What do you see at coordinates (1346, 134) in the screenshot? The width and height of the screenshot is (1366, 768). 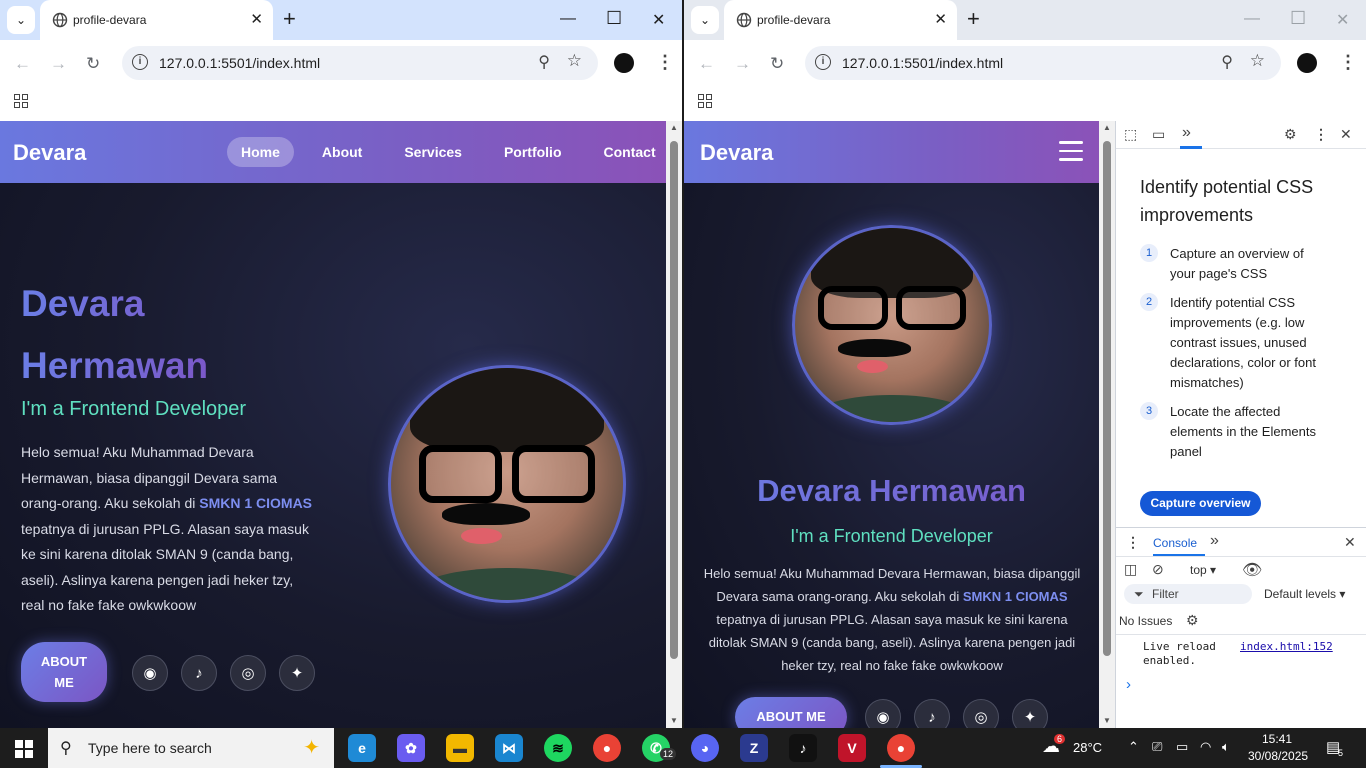 I see `close-devtools-icon: ✕` at bounding box center [1346, 134].